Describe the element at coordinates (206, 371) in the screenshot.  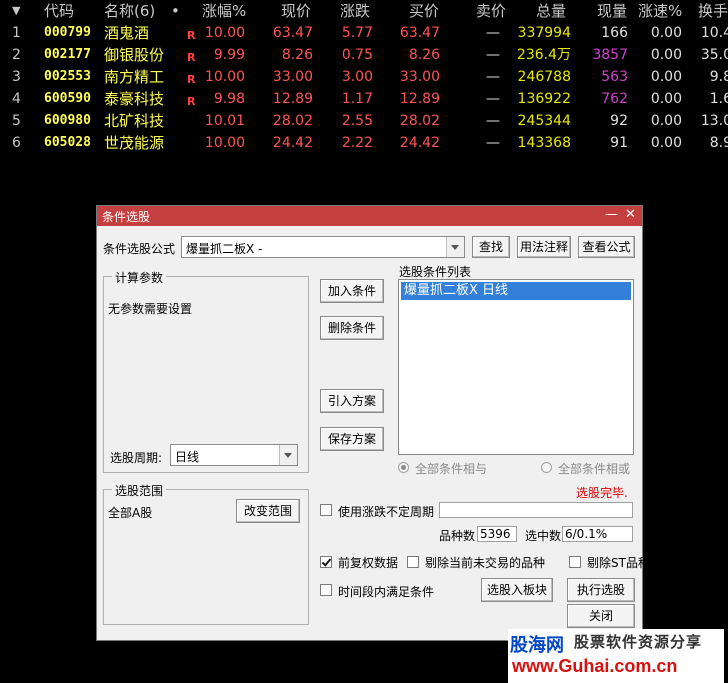
I see `params-group: 计算参数 无参数需要设置 选股周期: 日线` at that location.